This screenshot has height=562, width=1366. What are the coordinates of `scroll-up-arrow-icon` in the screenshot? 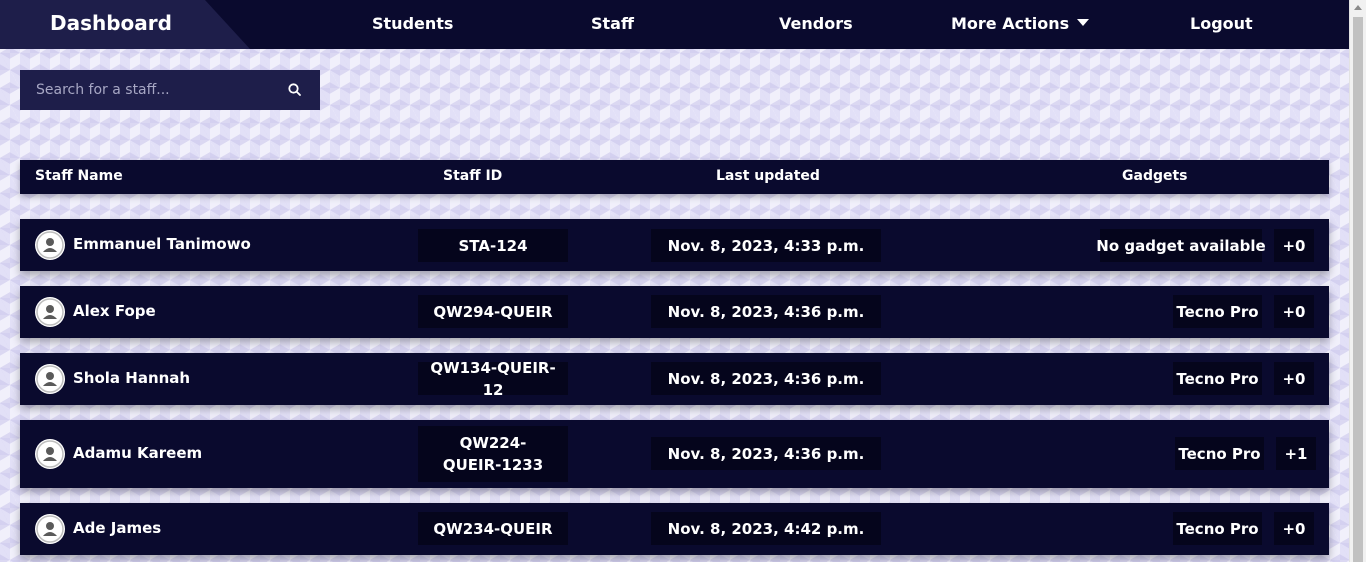 It's located at (1358, 7).